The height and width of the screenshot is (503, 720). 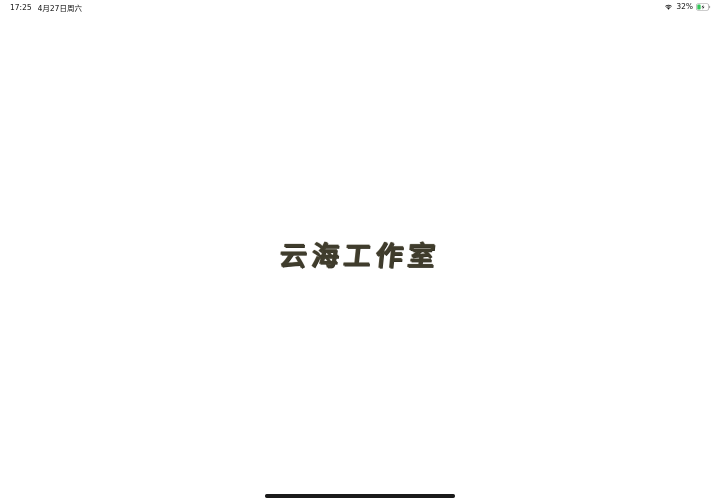 I want to click on wifi-icon, so click(x=669, y=7).